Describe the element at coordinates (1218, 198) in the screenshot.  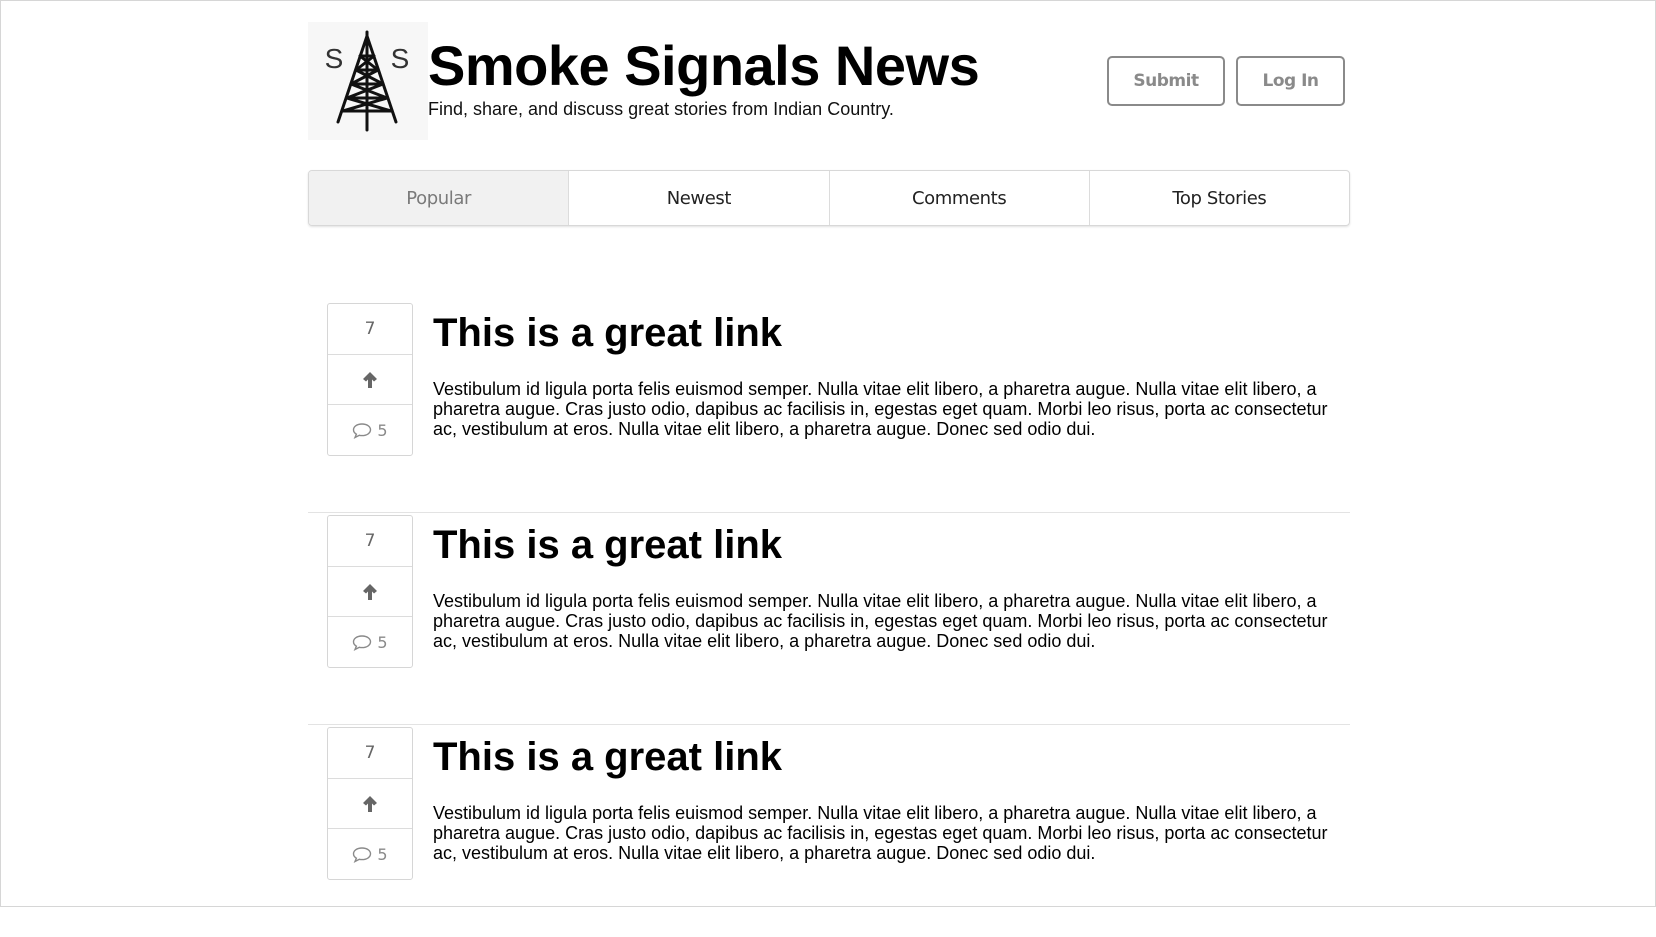
I see `tab-top-stories: Top Stories` at that location.